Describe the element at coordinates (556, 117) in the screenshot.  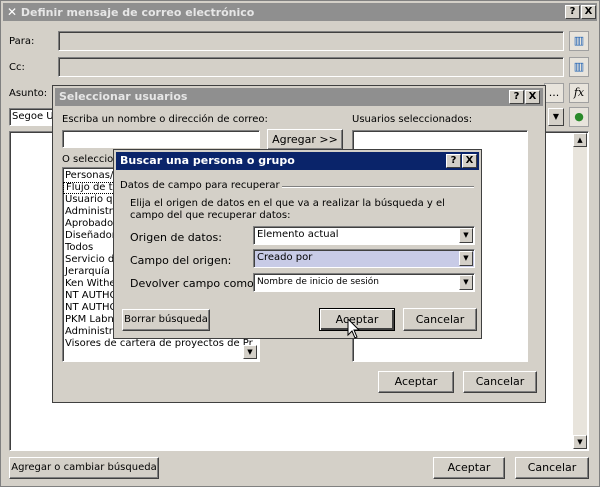
I see `font-dropdown-arrow: ▼` at that location.